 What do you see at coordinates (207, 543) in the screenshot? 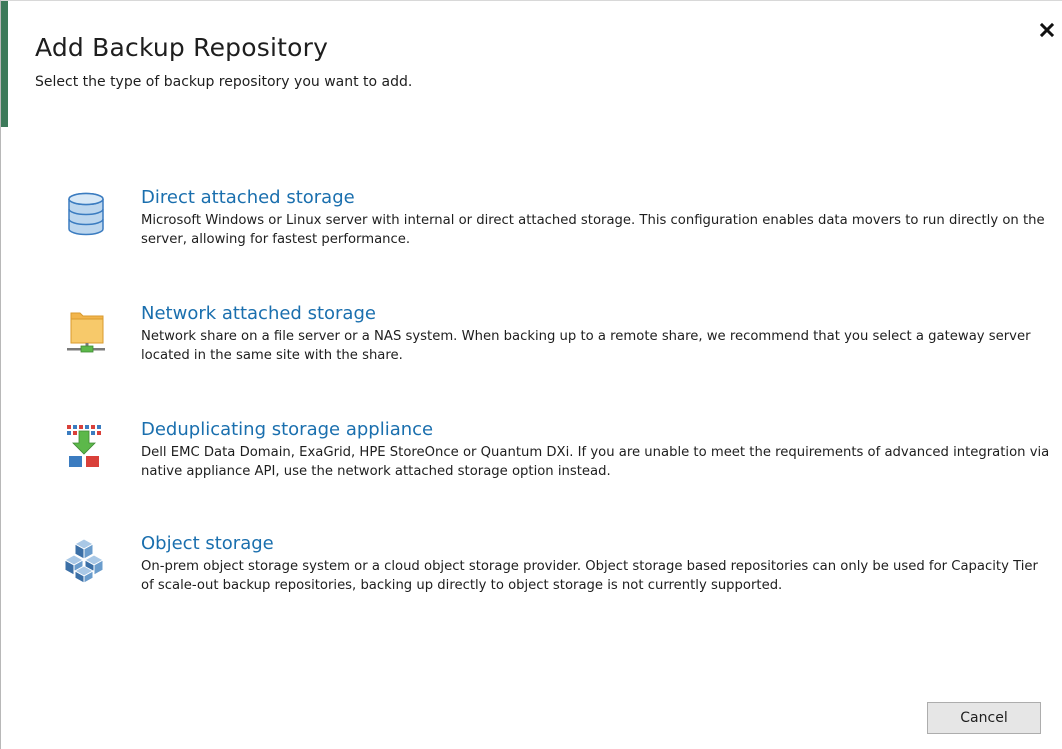
I see `option-label: Object storage` at bounding box center [207, 543].